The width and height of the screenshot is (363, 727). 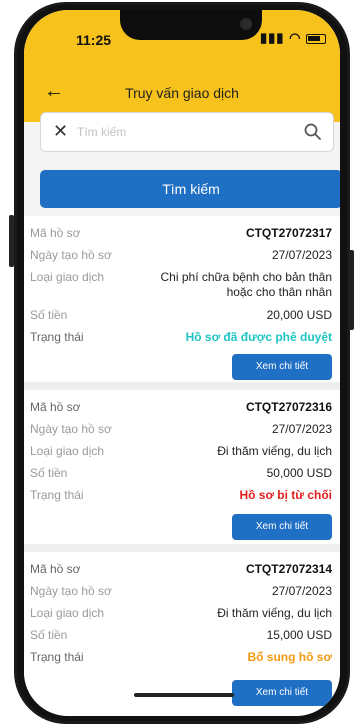 What do you see at coordinates (182, 340) in the screenshot?
I see `row-status: Trạng thái Hồ sơ đã được phê duyệt` at bounding box center [182, 340].